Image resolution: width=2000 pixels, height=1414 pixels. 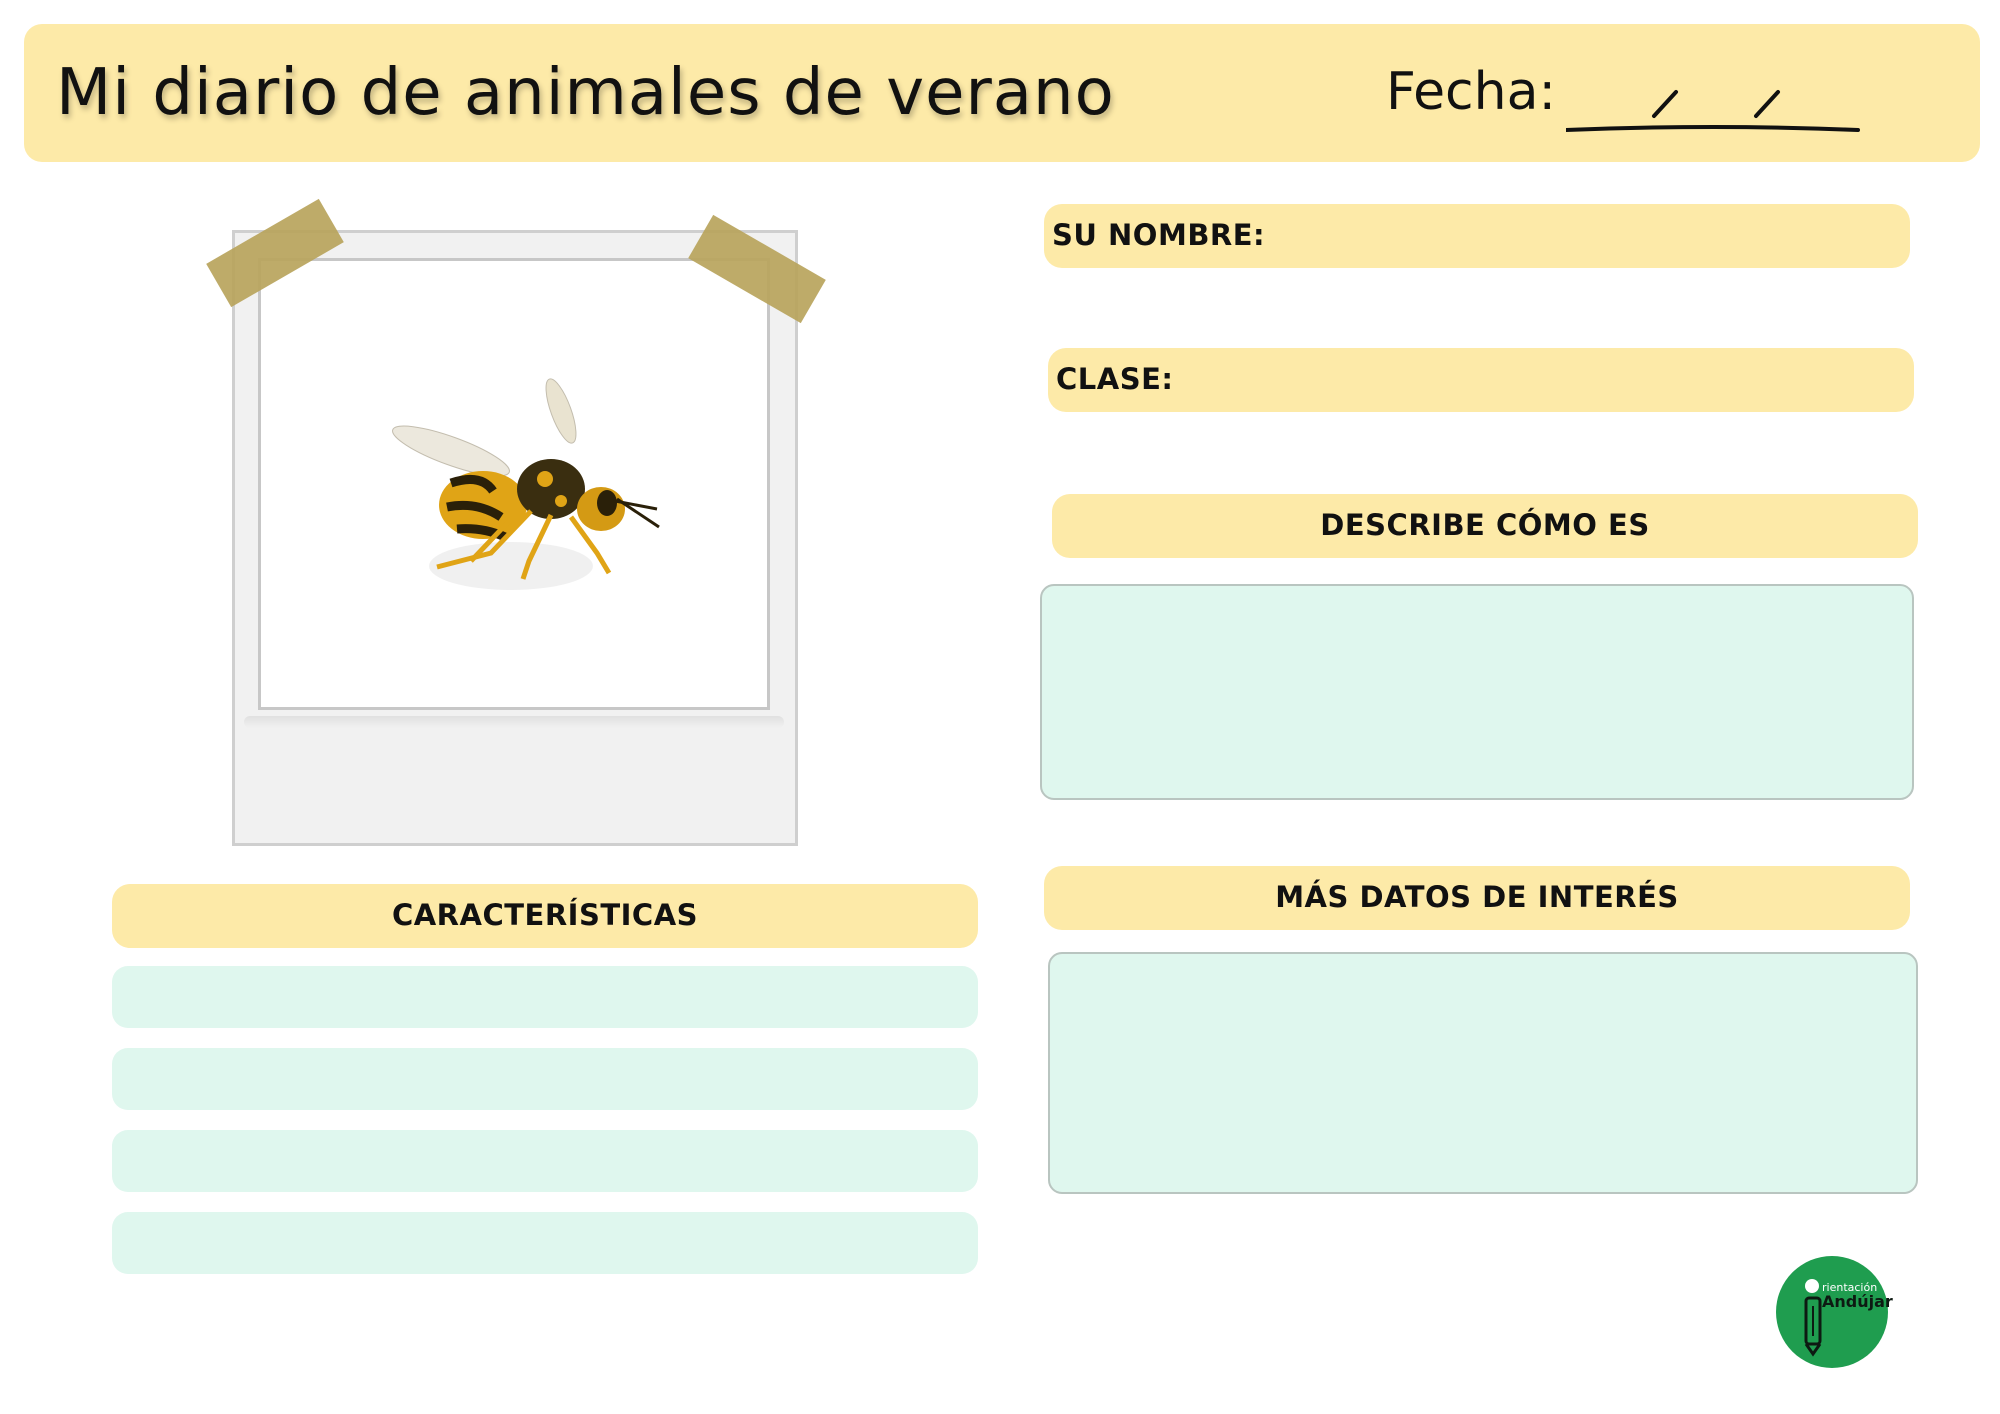 I want to click on date-slashes-line, so click(x=1721, y=110).